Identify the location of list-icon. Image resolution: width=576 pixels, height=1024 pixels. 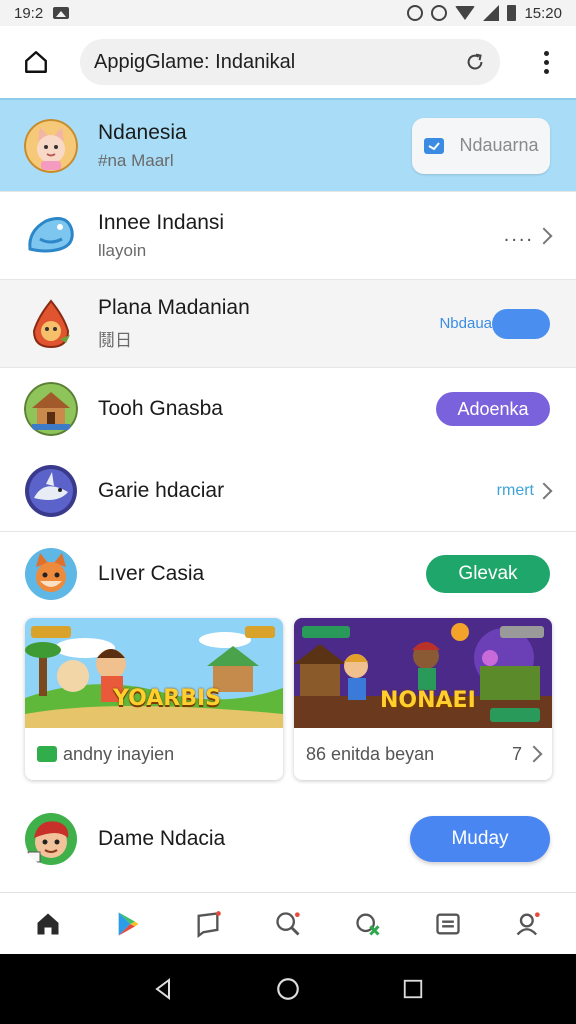
(448, 924).